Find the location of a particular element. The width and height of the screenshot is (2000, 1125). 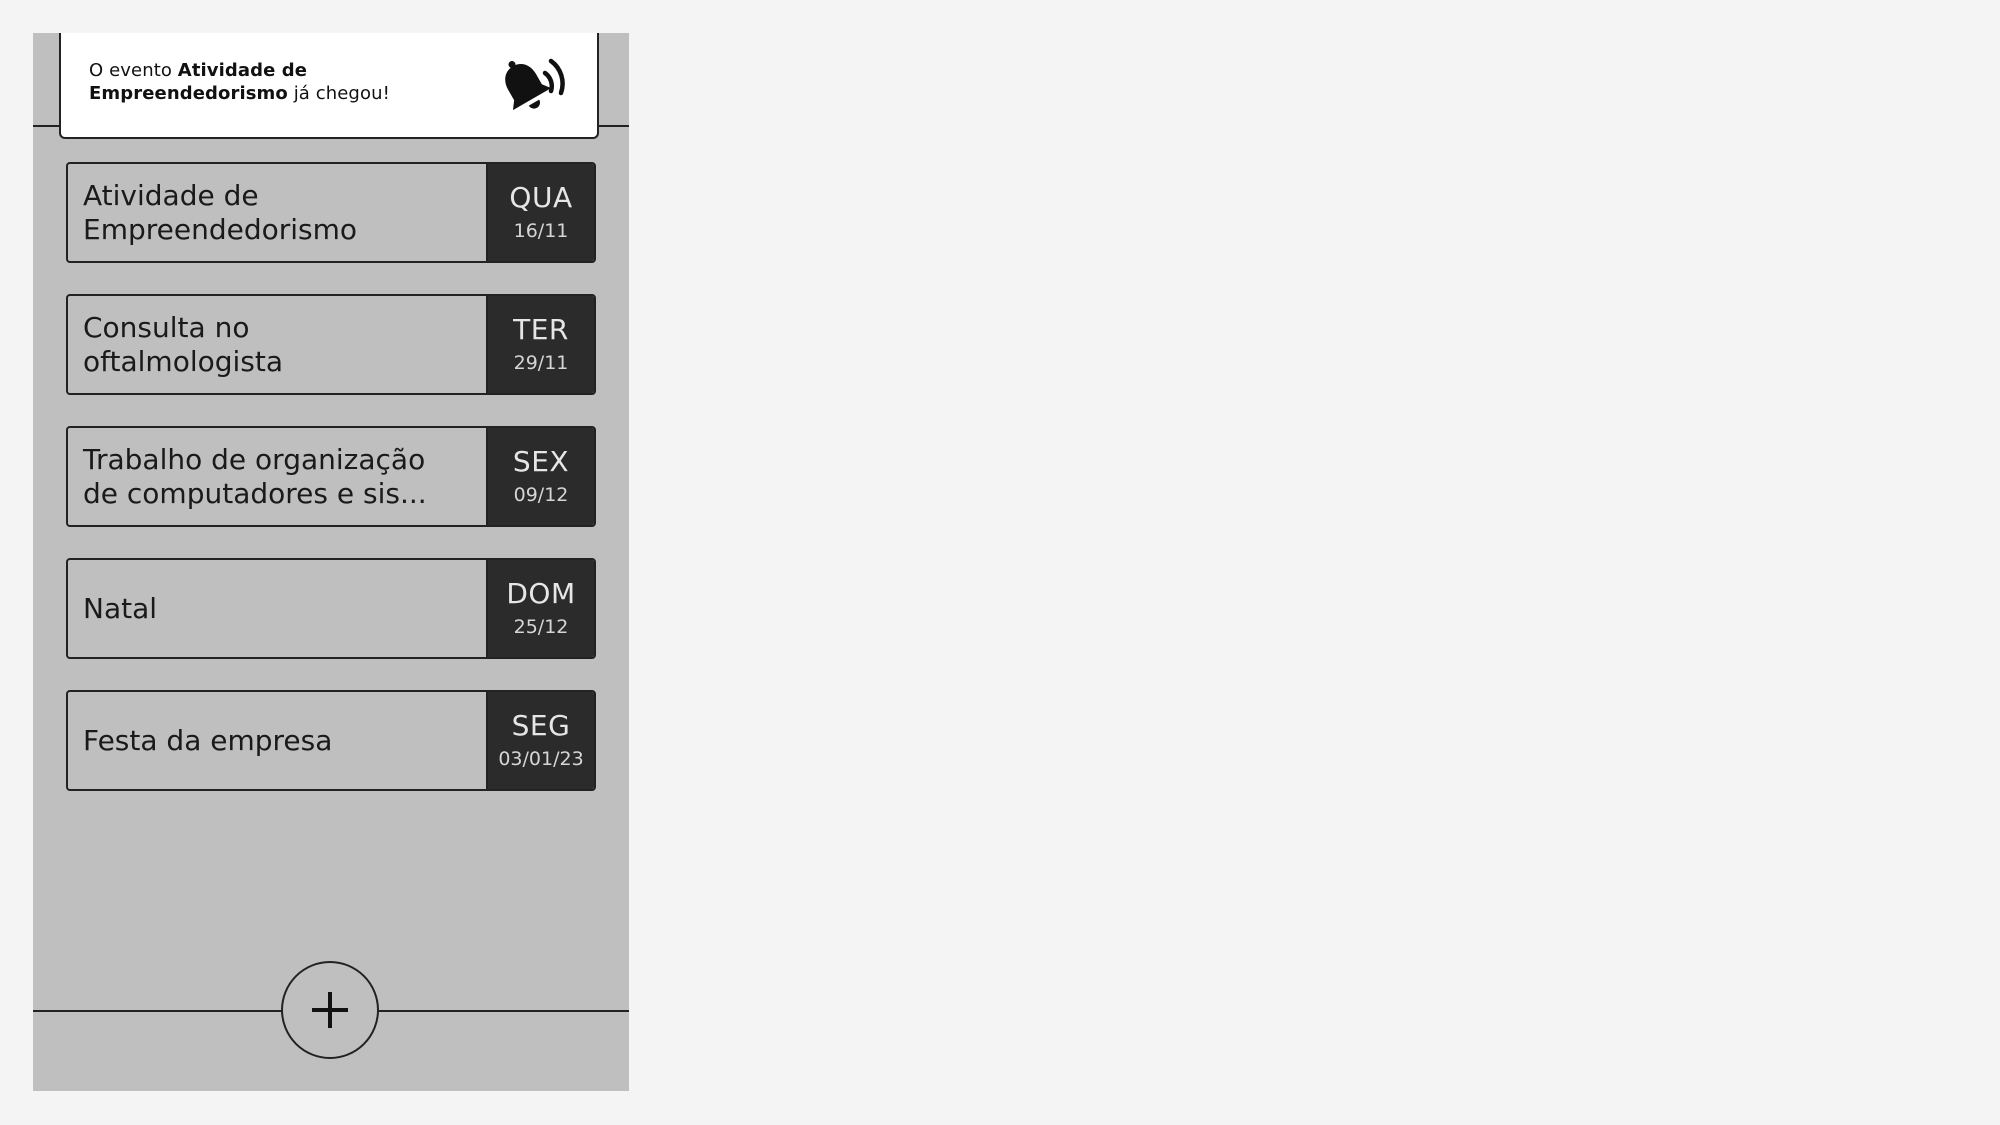

event-date: 03/01/23 is located at coordinates (541, 758).